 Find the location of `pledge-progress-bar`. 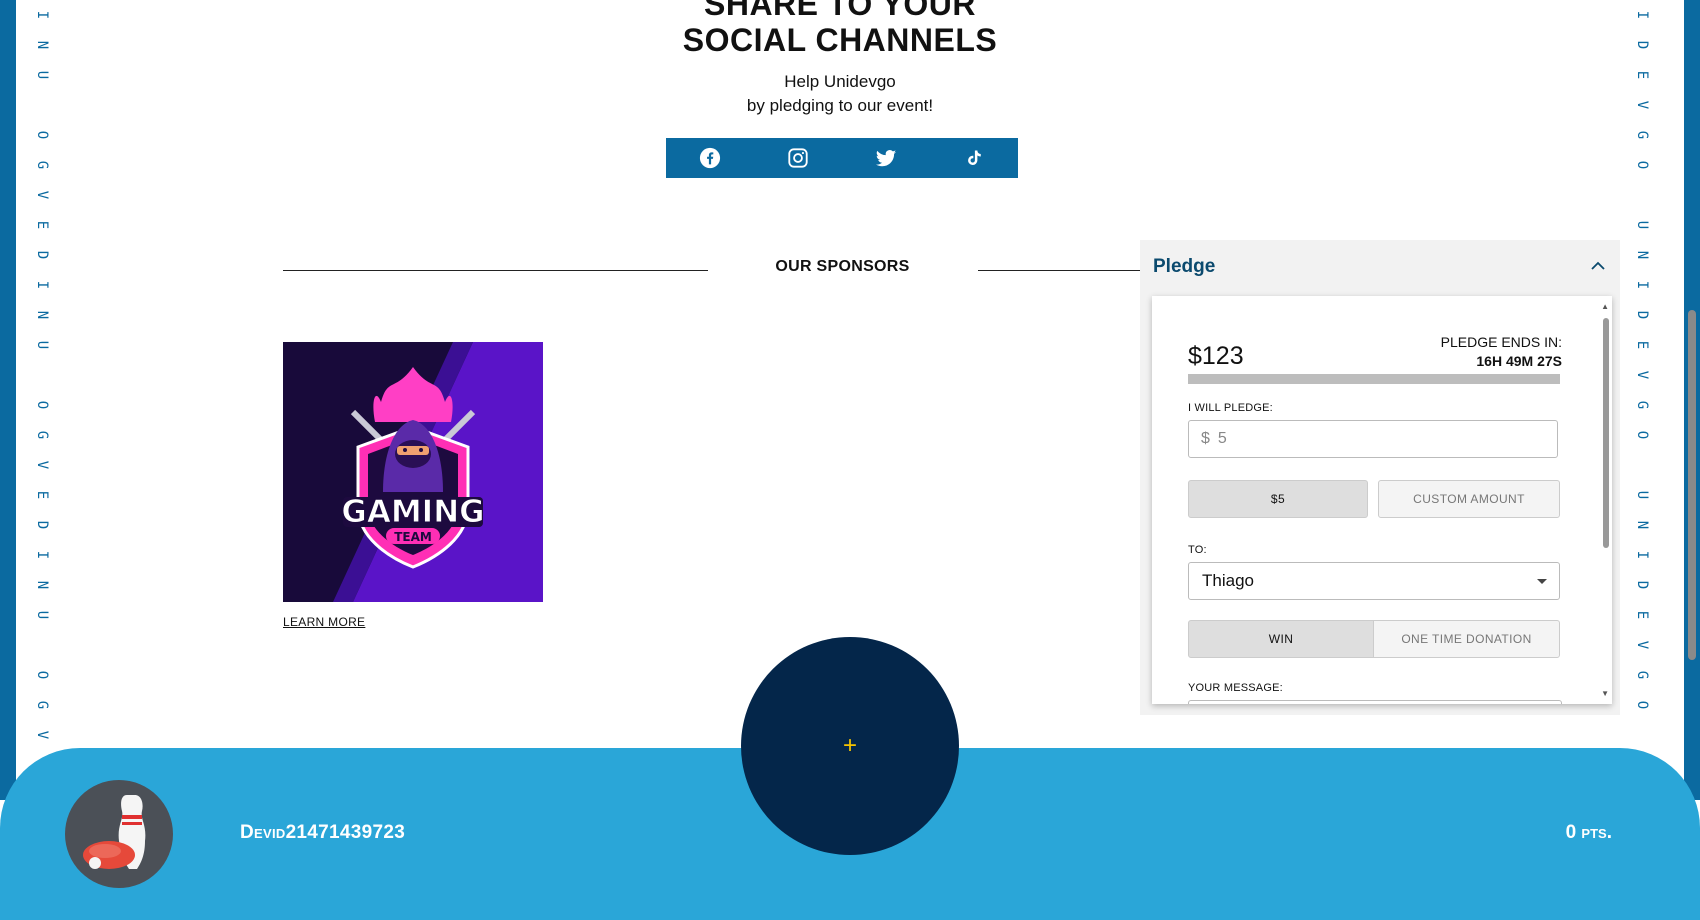

pledge-progress-bar is located at coordinates (1374, 379).